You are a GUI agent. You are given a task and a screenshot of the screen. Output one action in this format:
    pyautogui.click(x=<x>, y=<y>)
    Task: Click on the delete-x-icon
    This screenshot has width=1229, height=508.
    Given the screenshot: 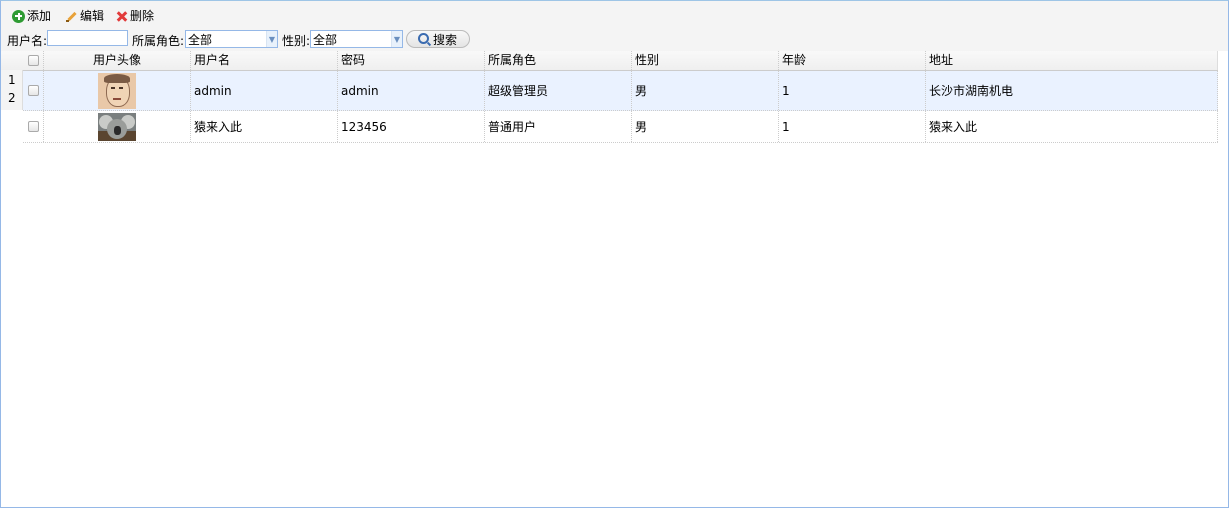 What is the action you would take?
    pyautogui.click(x=122, y=16)
    